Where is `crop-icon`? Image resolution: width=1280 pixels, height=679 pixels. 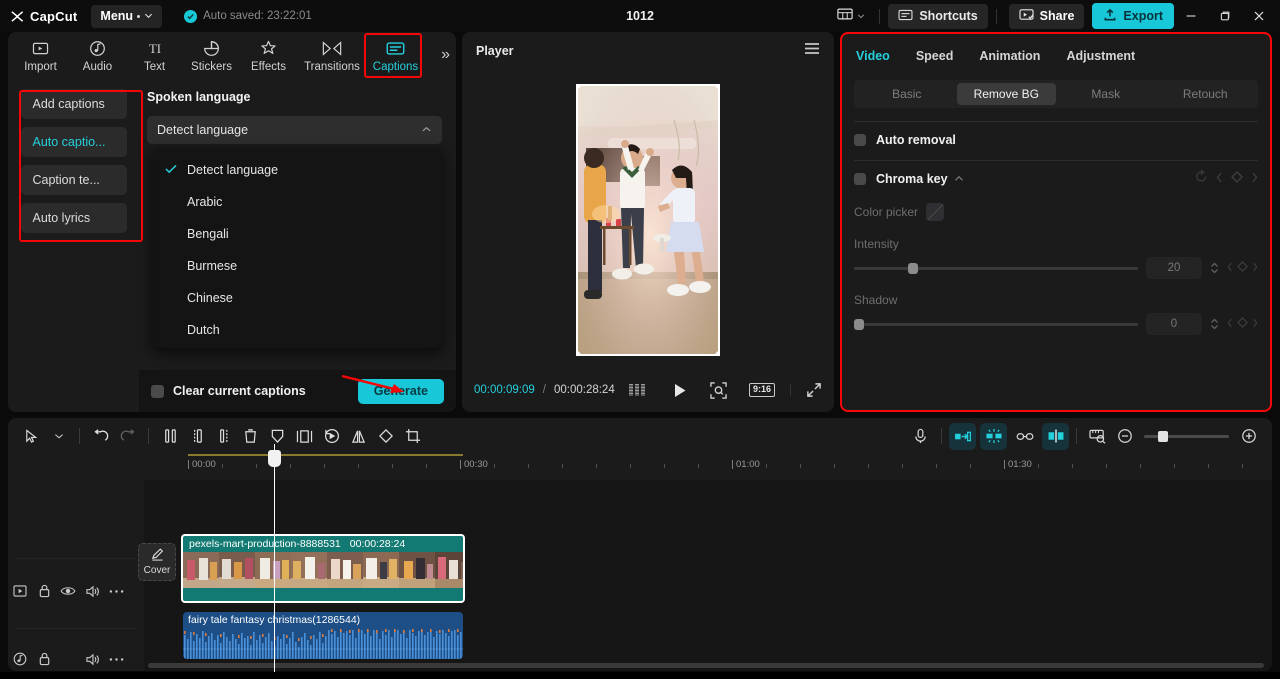
crop-icon is located at coordinates (412, 436).